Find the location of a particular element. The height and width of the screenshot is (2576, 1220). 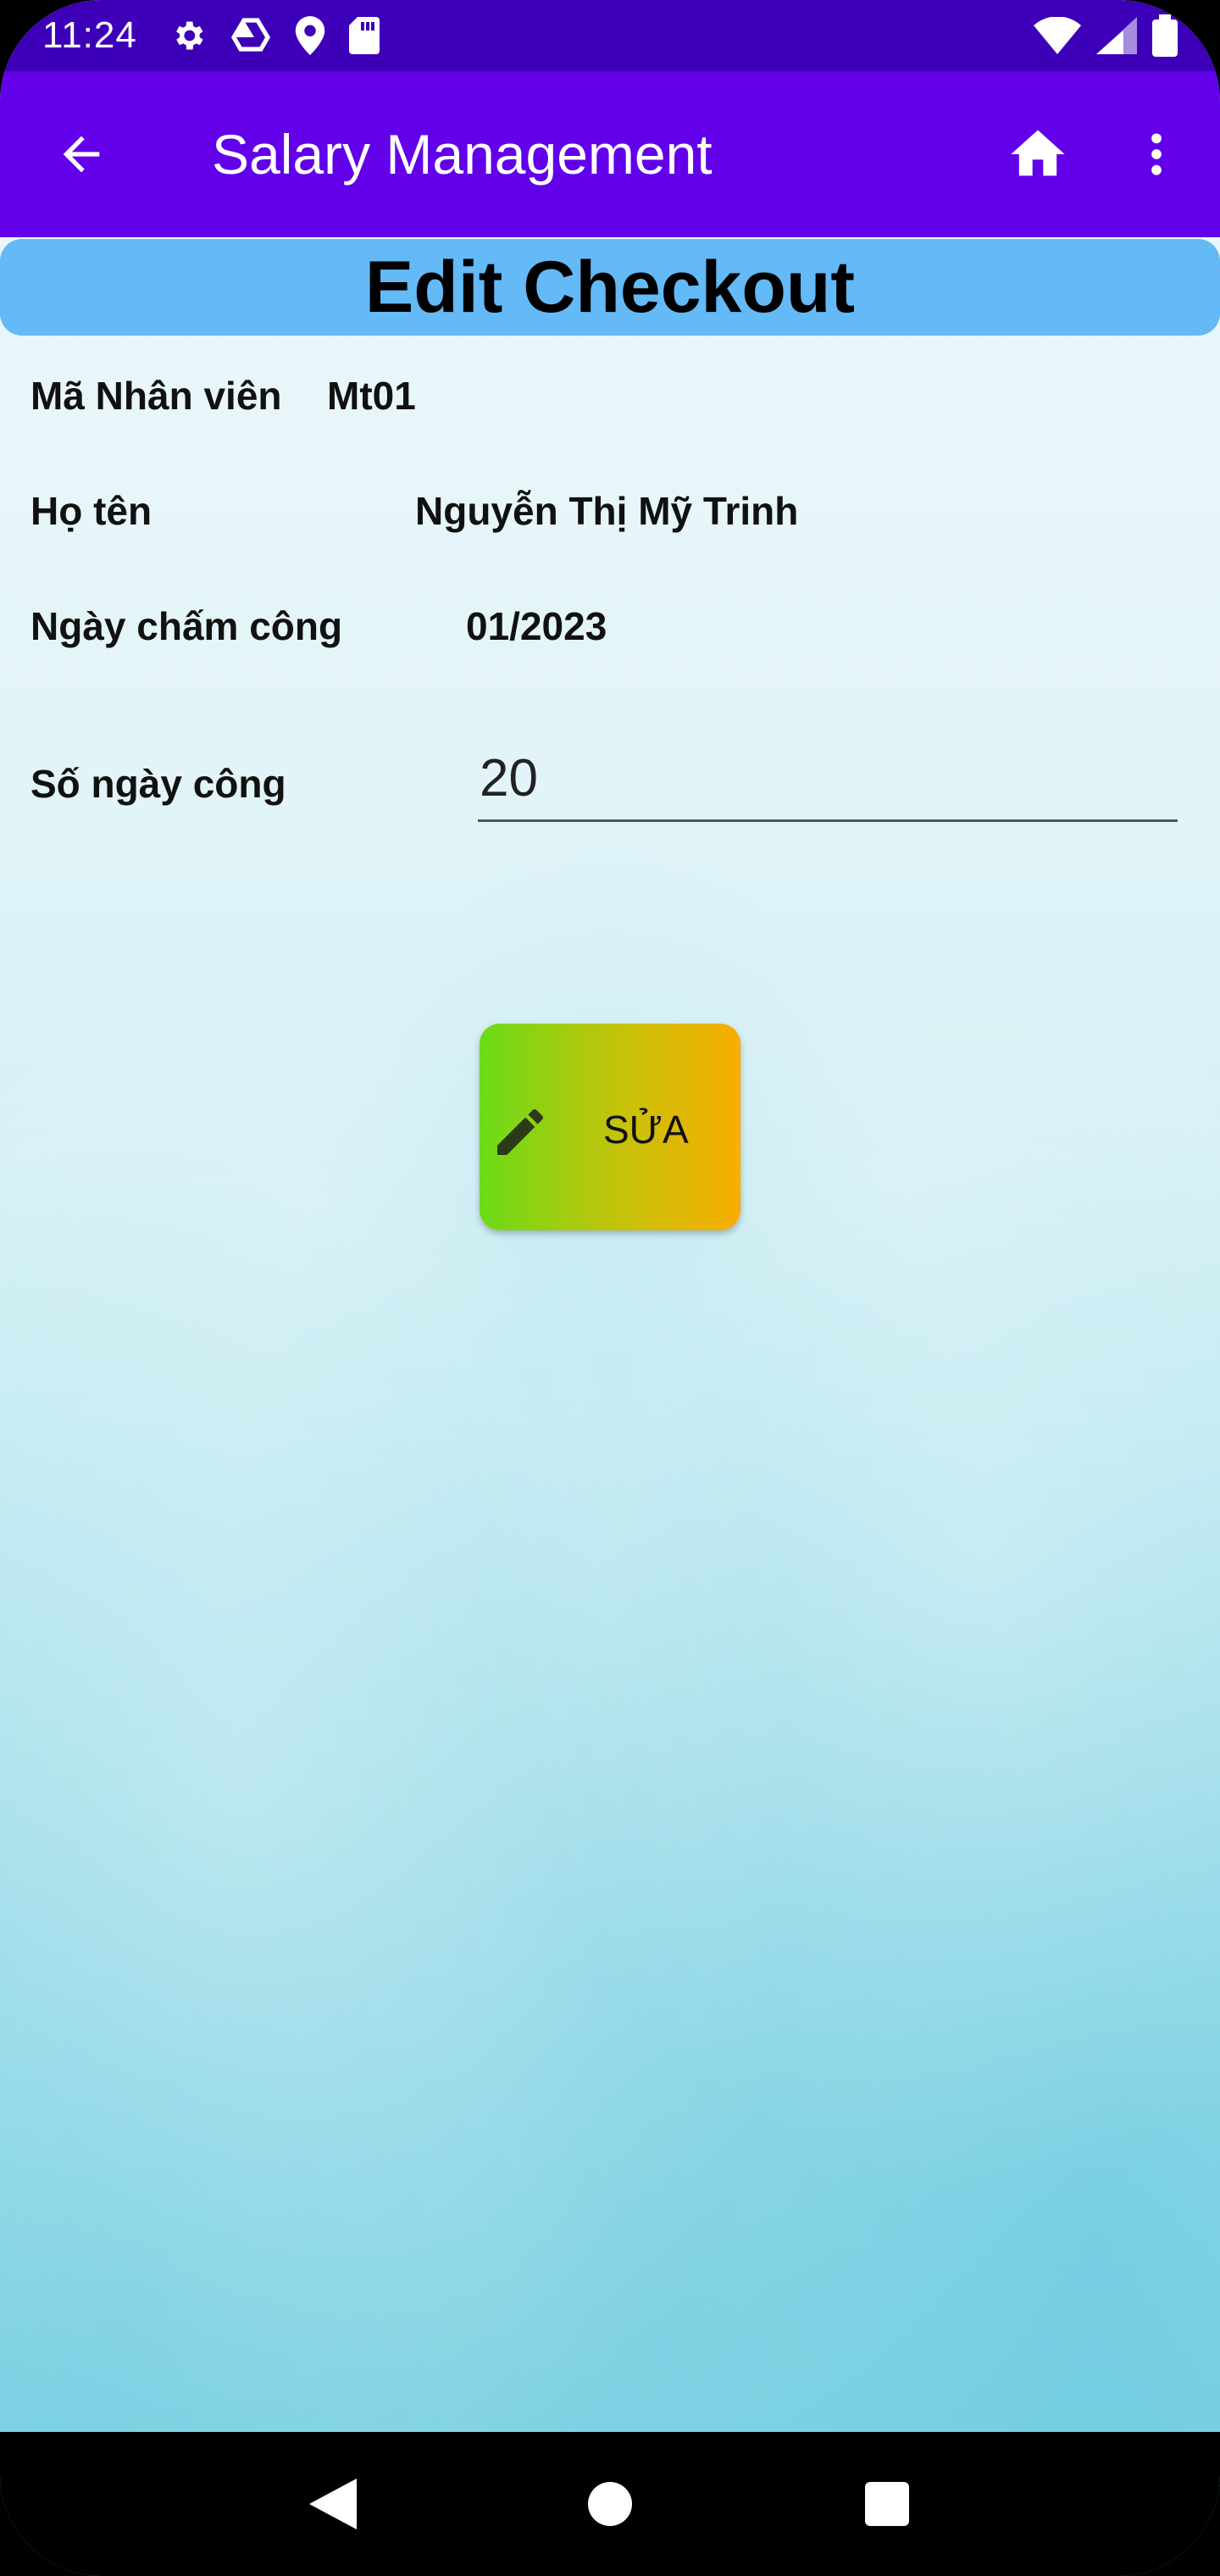

edit-button: SỬA is located at coordinates (610, 1127).